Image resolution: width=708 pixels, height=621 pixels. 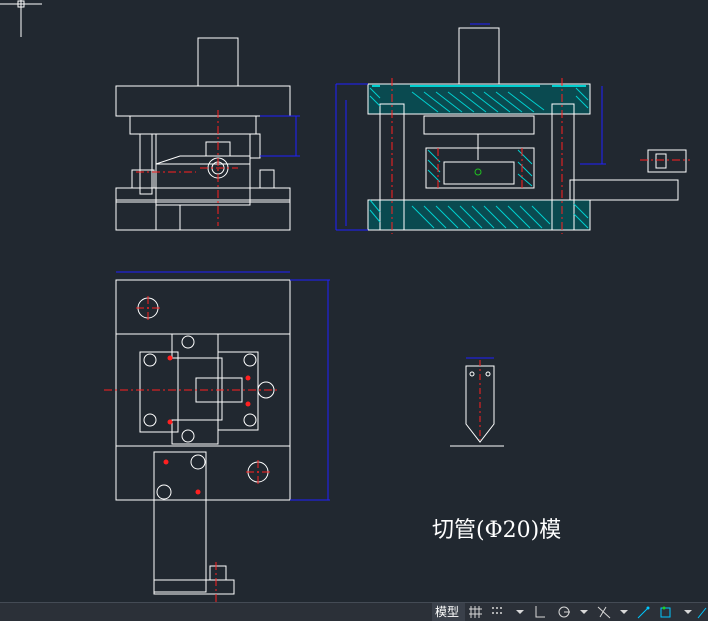 What do you see at coordinates (207, 425) in the screenshot?
I see `top-view-holes` at bounding box center [207, 425].